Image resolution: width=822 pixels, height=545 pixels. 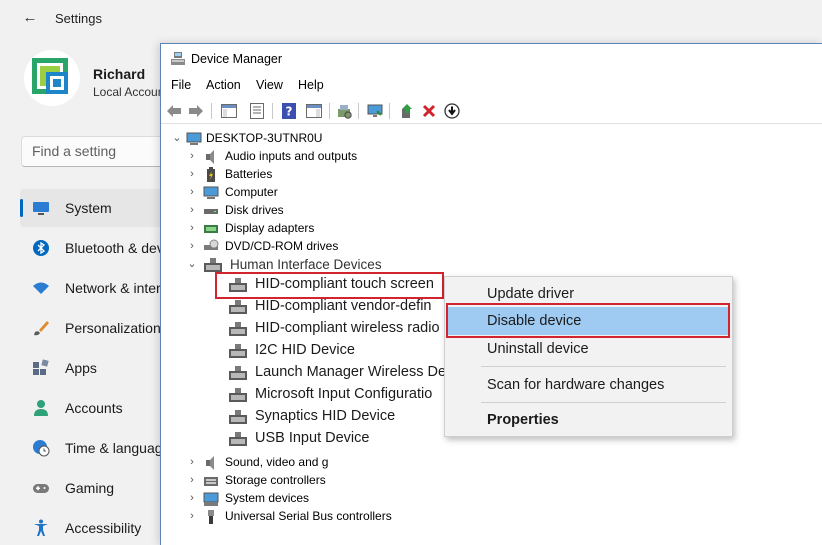 I want to click on search-input, so click(x=97, y=151).